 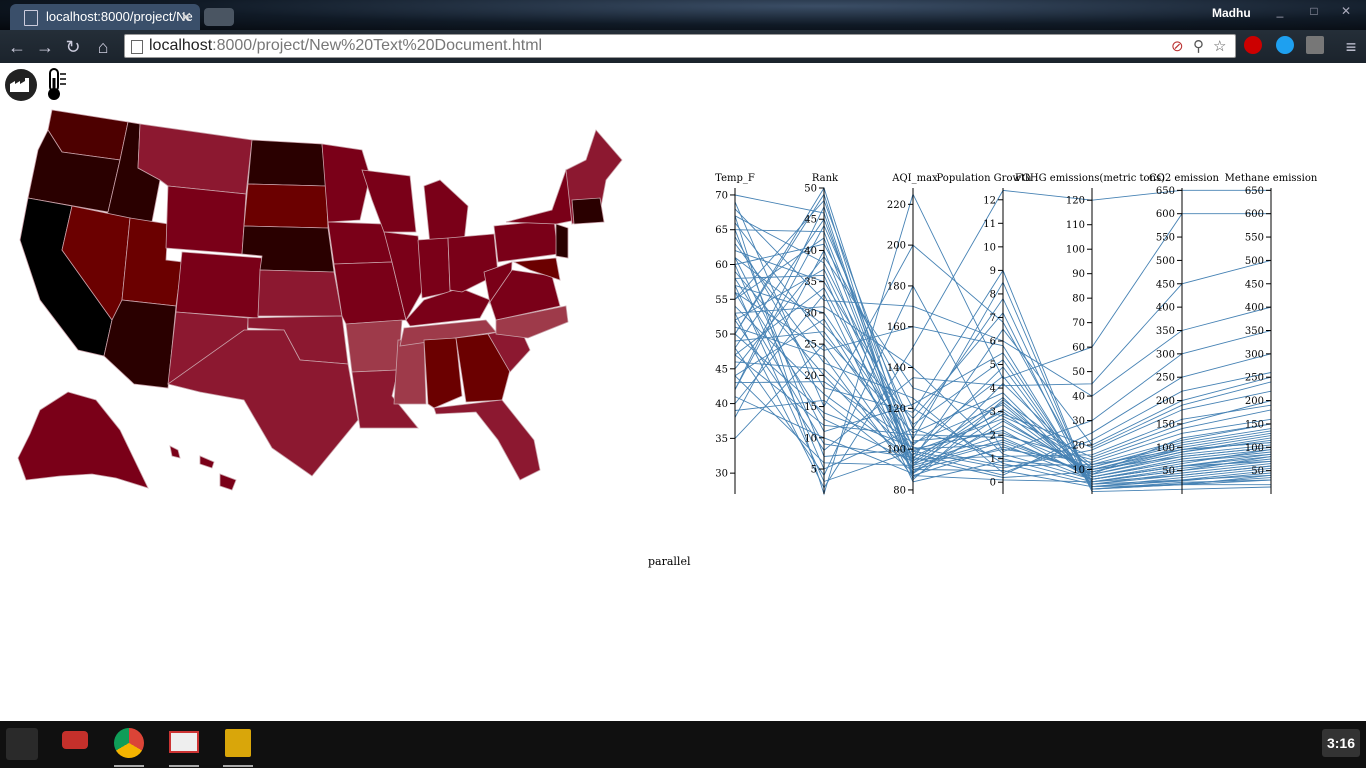 I want to click on gmail-icon, so click(x=184, y=742).